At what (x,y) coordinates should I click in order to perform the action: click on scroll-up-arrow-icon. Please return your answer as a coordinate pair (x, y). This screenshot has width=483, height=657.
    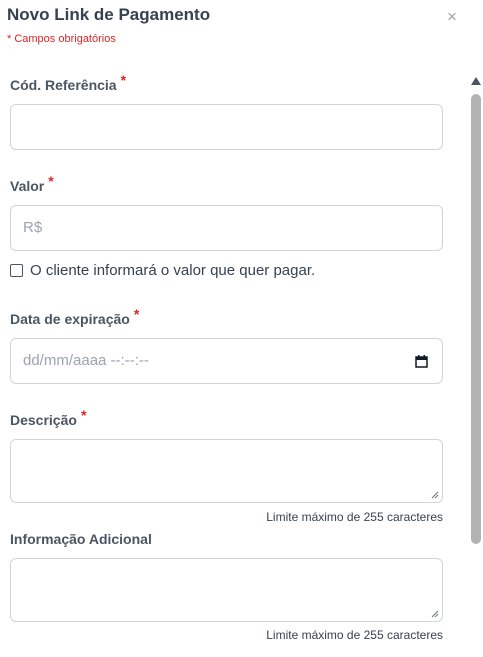
    Looking at the image, I should click on (476, 81).